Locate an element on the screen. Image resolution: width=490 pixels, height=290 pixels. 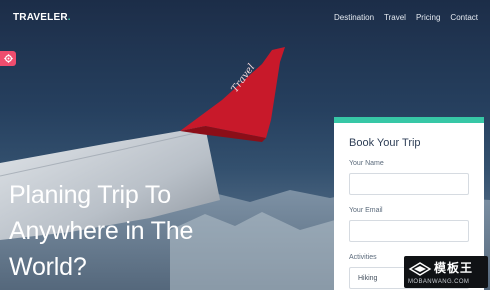
watermark-title: 模板王 is located at coordinates (454, 268).